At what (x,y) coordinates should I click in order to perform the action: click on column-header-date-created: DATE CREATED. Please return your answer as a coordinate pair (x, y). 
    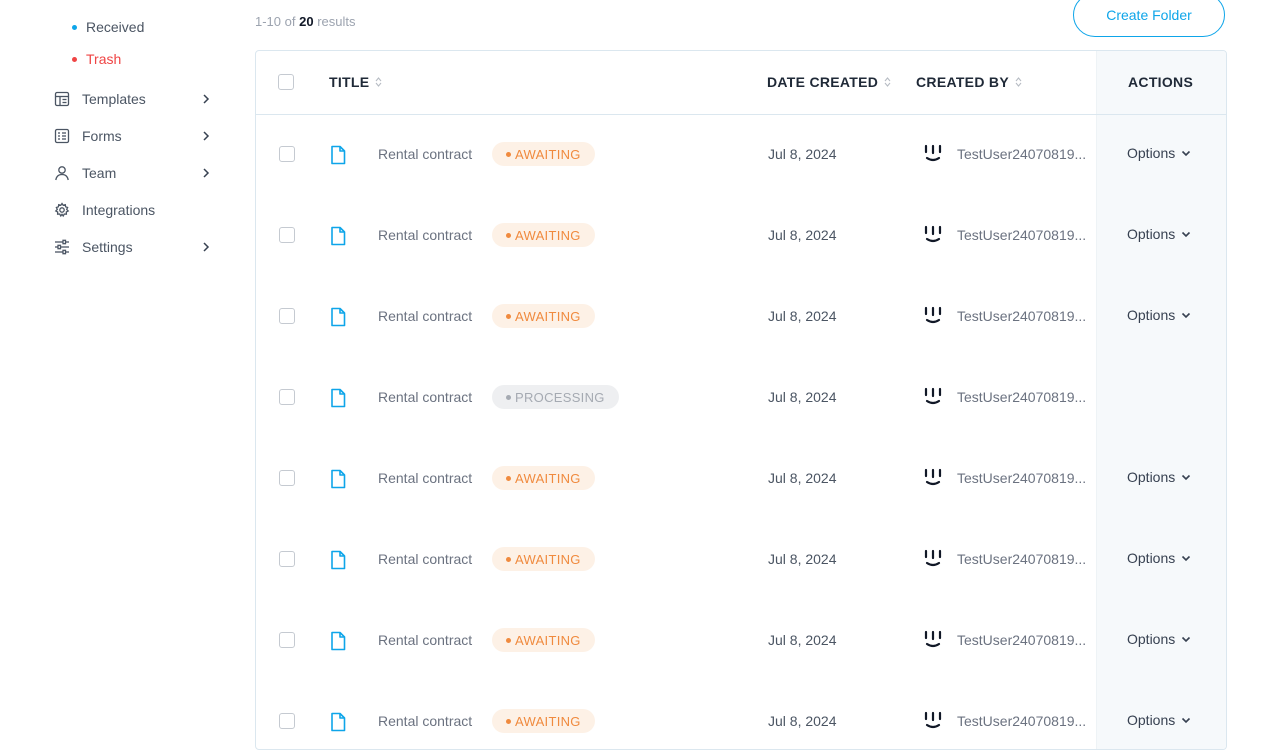
    Looking at the image, I should click on (829, 82).